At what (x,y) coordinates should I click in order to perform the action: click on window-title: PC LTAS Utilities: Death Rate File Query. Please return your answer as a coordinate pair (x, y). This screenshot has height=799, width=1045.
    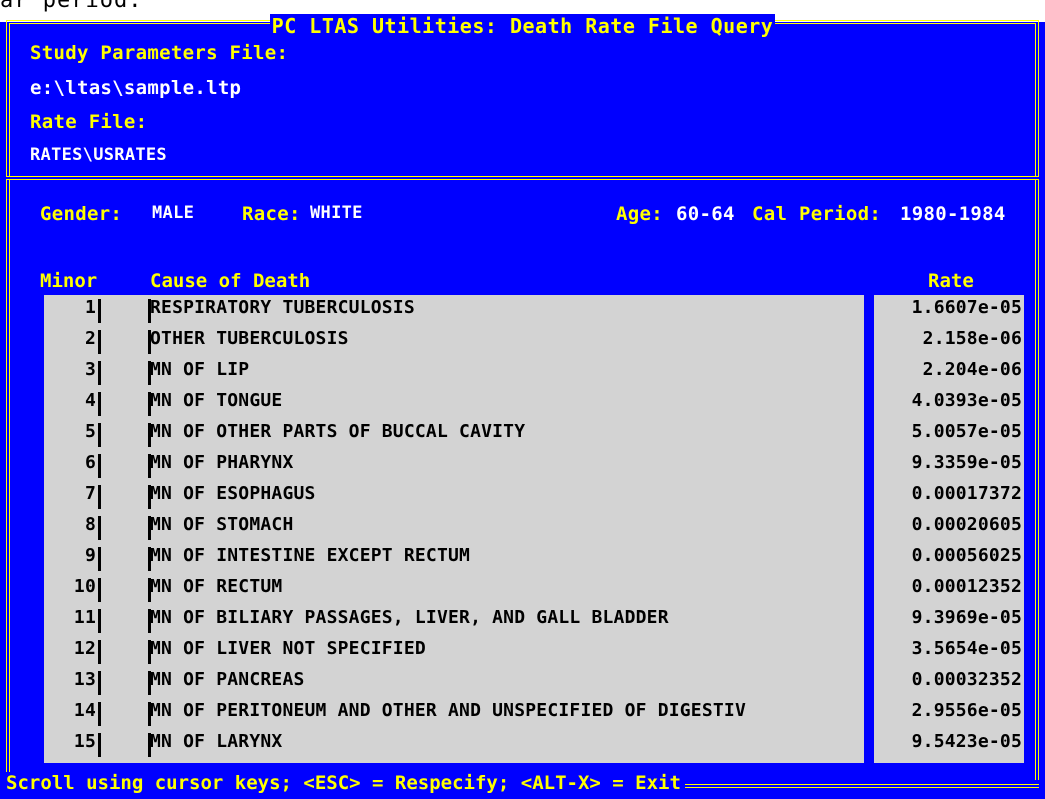
    Looking at the image, I should click on (522, 26).